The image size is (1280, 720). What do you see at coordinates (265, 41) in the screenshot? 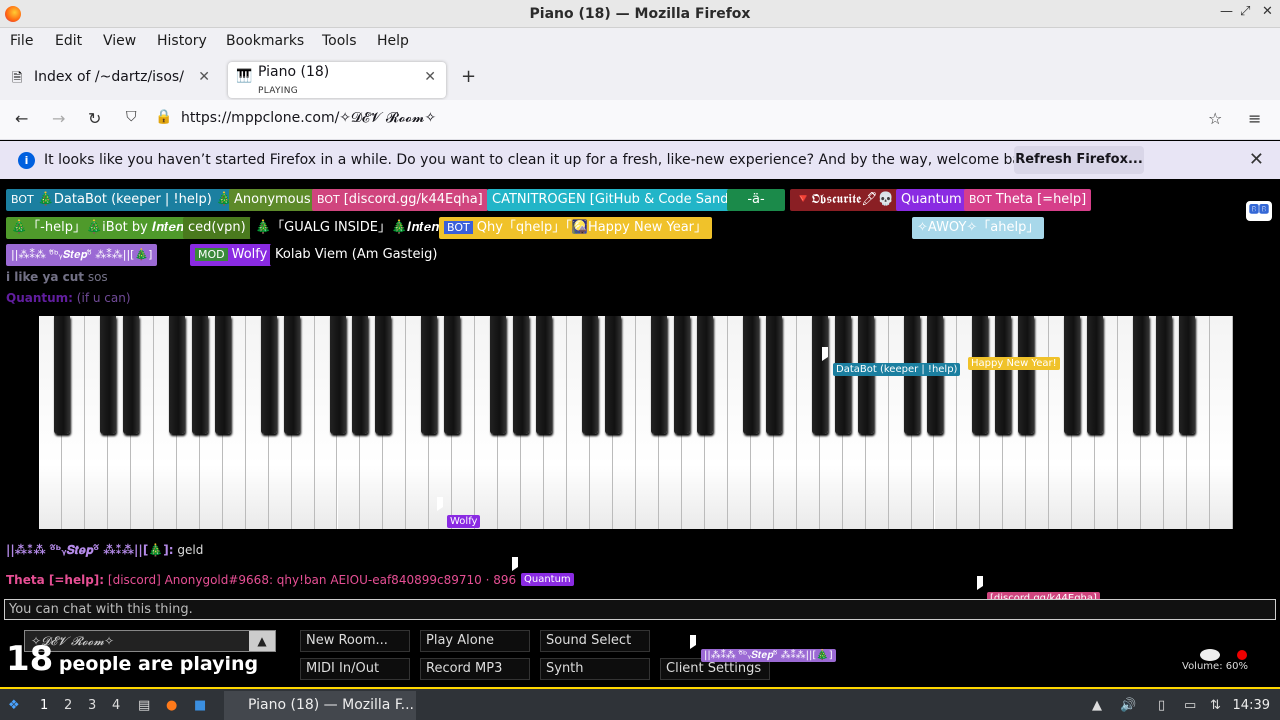
I see `menu-bookmarks: Bookmarks` at bounding box center [265, 41].